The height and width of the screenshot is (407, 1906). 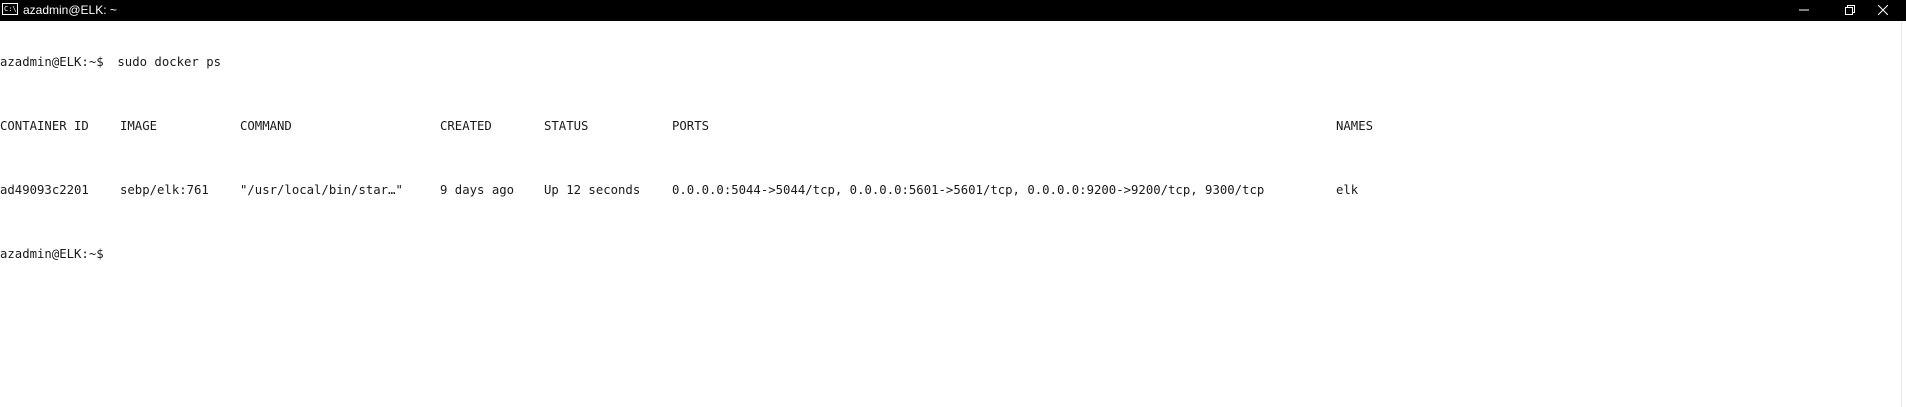 I want to click on header-image: IMAGE, so click(x=139, y=126).